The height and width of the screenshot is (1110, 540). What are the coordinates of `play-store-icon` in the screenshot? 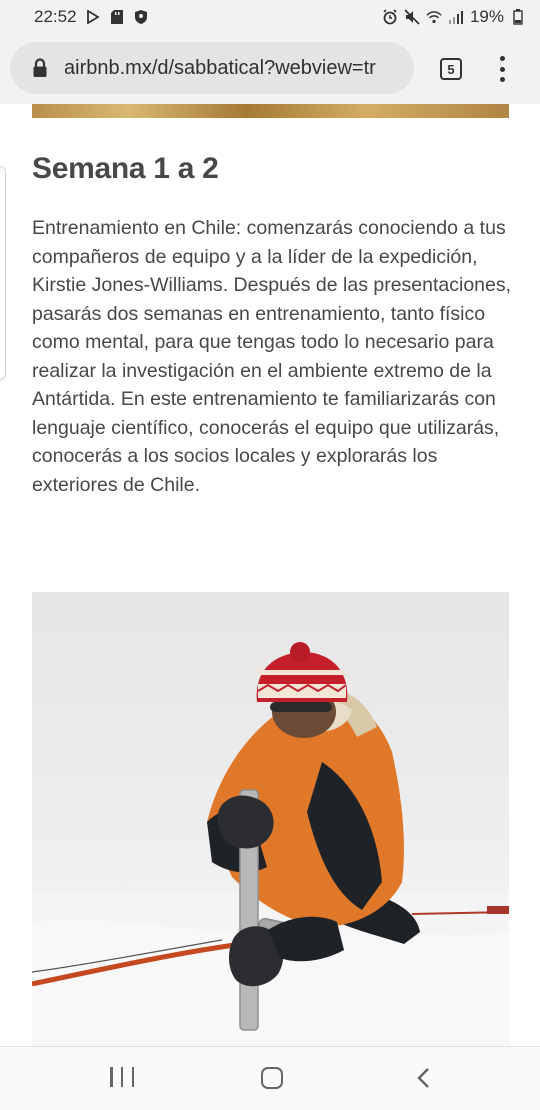 It's located at (93, 17).